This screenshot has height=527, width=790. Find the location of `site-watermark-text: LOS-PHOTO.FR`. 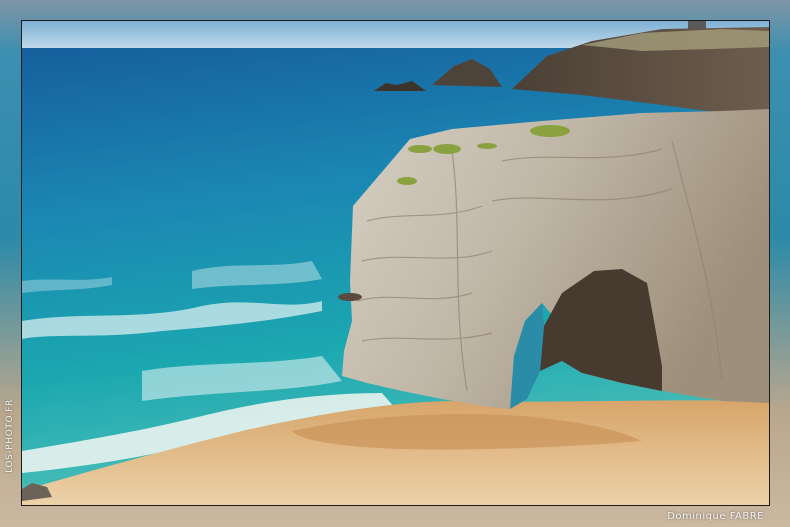

site-watermark-text: LOS-PHOTO.FR is located at coordinates (10, 436).